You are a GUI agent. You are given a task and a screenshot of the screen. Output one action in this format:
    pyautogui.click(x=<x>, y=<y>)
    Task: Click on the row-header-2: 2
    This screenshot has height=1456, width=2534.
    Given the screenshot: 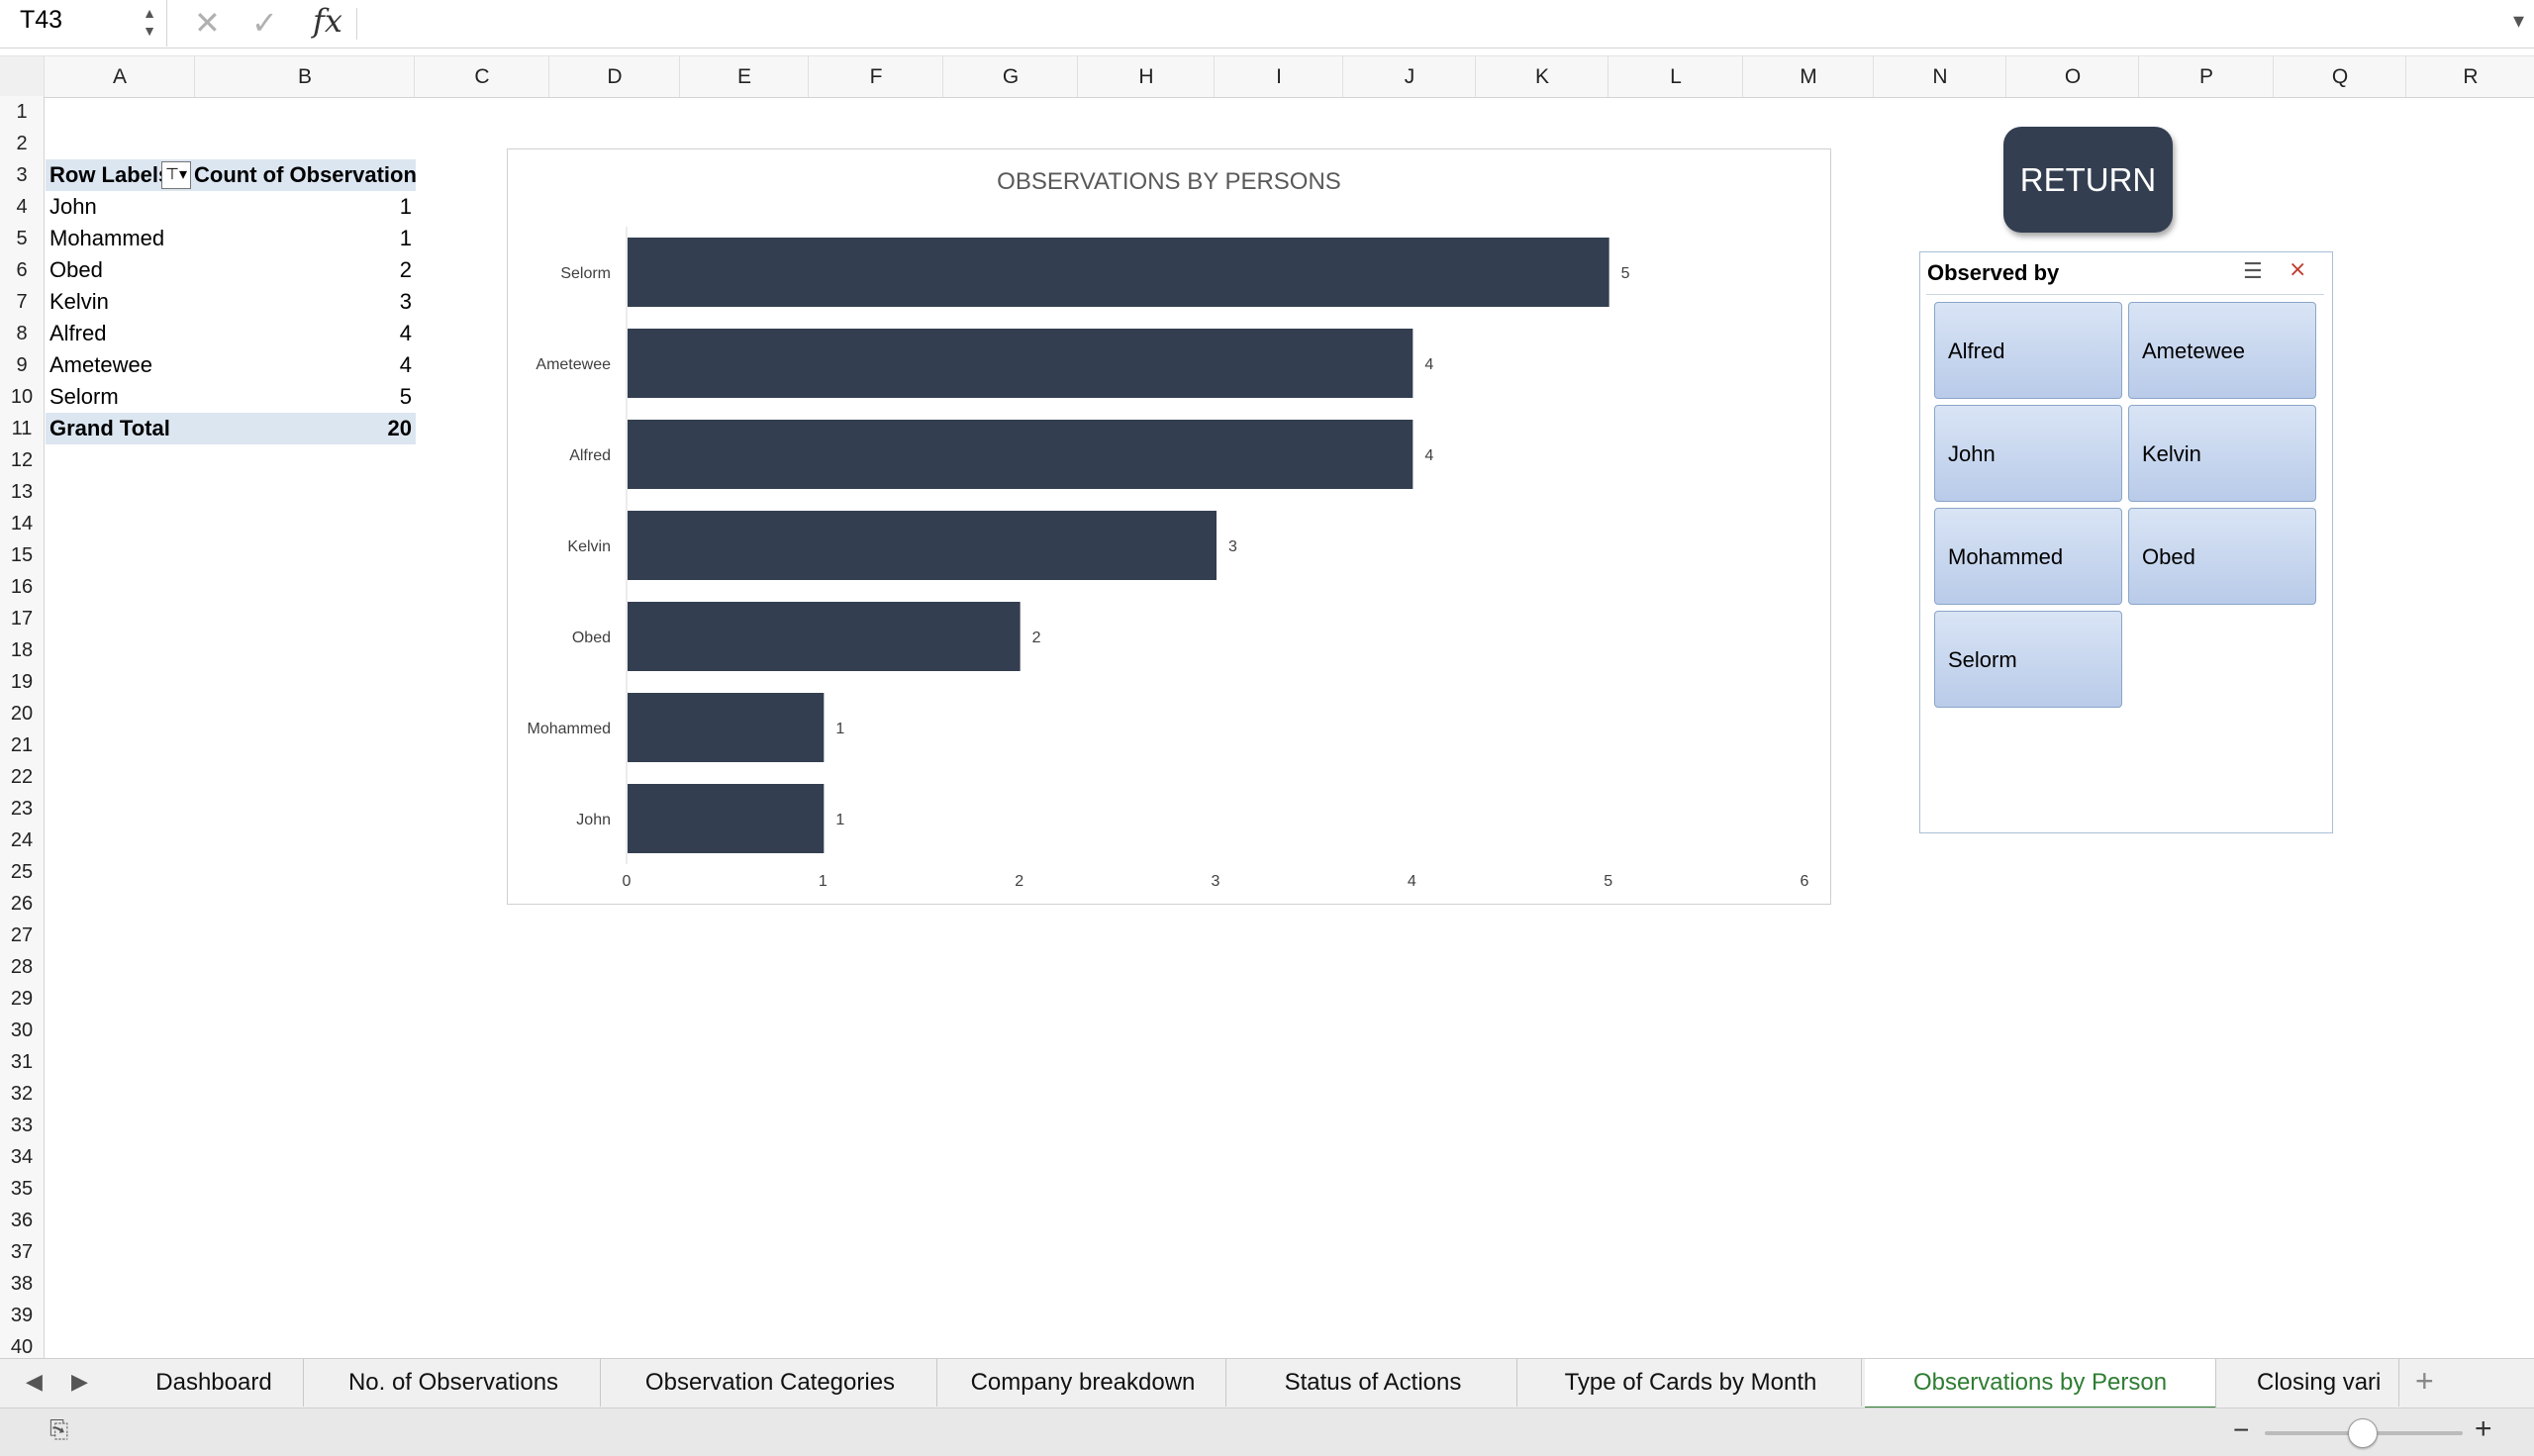 What is the action you would take?
    pyautogui.click(x=22, y=143)
    